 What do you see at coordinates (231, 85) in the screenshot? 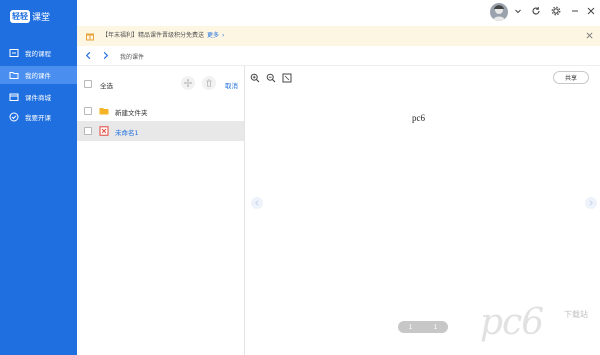
I see `cancel-button: 取消` at bounding box center [231, 85].